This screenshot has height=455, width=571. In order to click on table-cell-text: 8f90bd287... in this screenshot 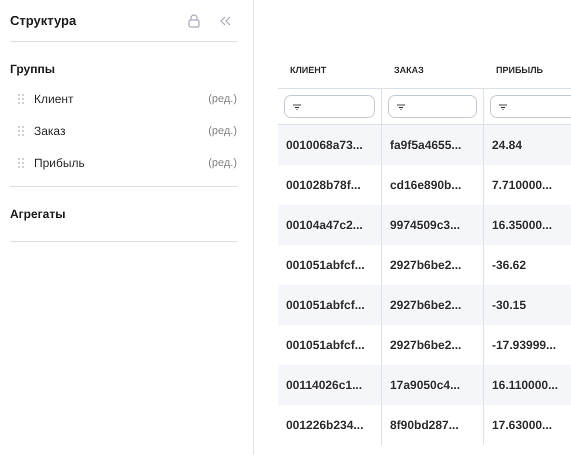, I will do `click(424, 425)`.